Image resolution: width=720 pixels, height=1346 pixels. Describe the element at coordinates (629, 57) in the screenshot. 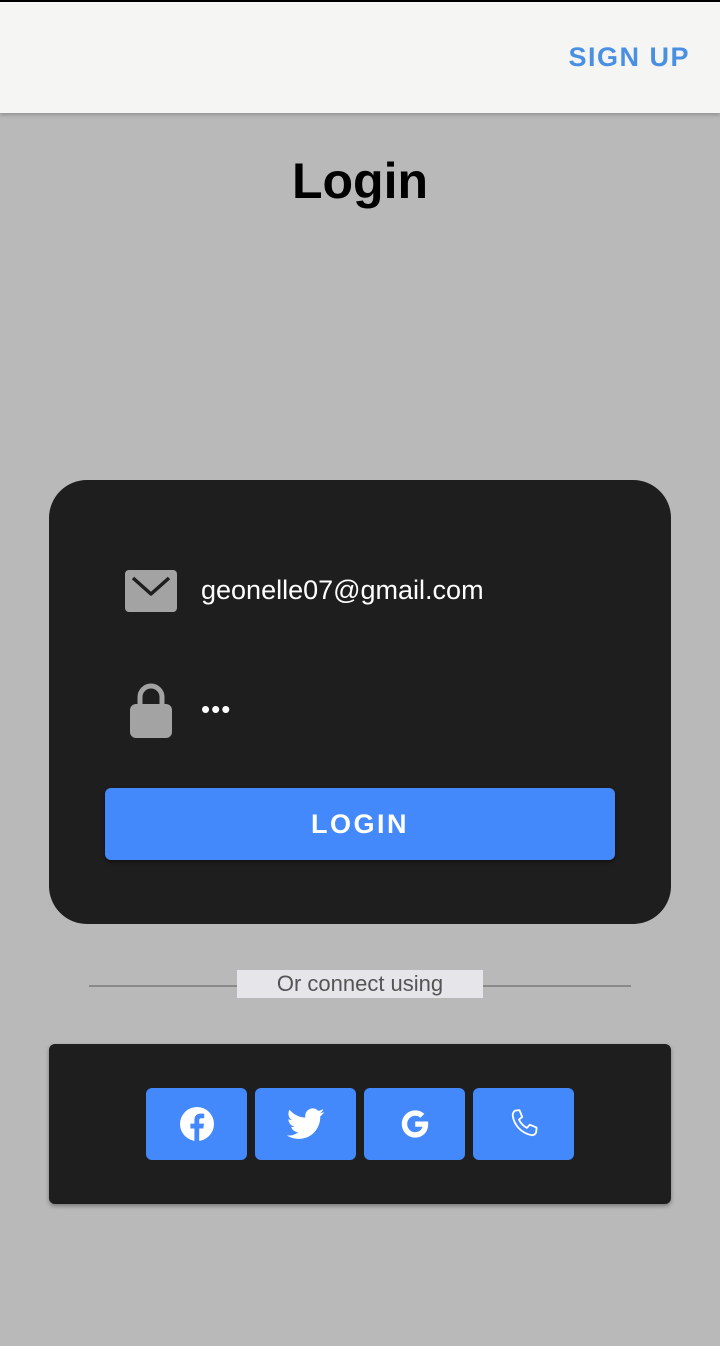

I see `sign-up-button: SIGN UP` at that location.